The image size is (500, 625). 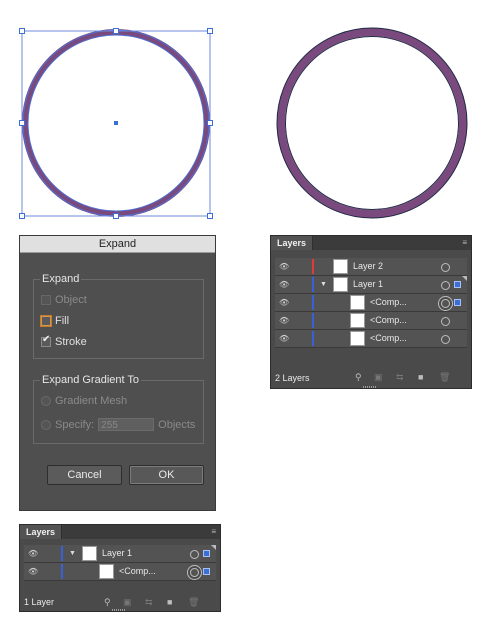 I want to click on center-point, so click(x=116, y=123).